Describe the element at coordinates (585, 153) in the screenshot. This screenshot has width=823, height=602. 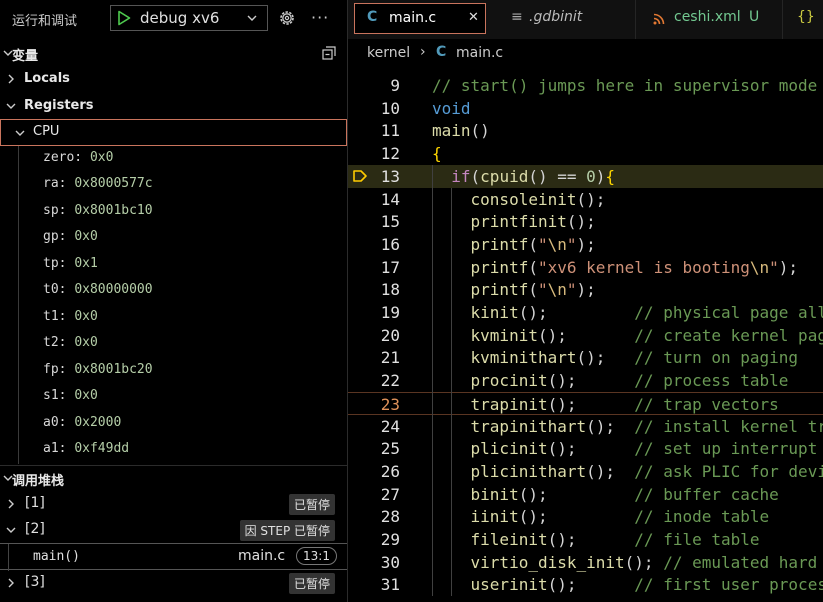
I see `code-line: 12 {` at that location.